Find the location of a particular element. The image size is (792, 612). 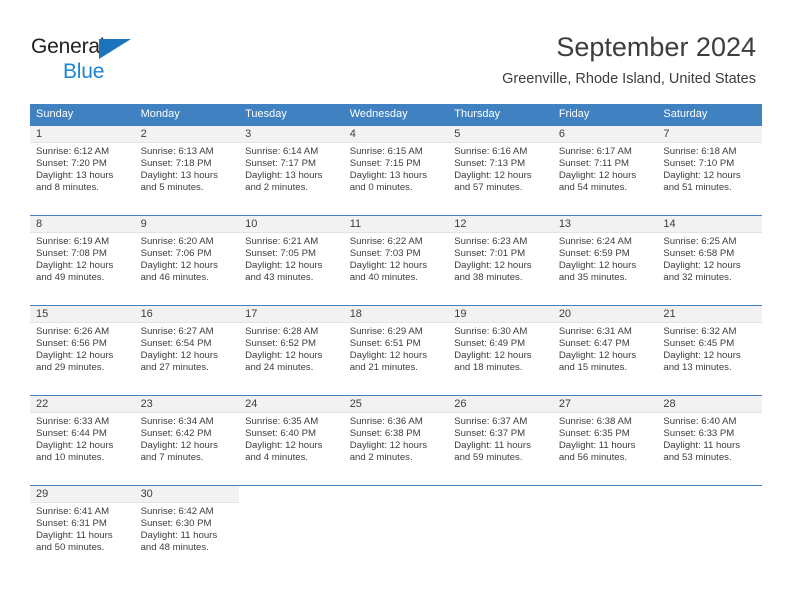

day-number: 1 is located at coordinates (39, 134).